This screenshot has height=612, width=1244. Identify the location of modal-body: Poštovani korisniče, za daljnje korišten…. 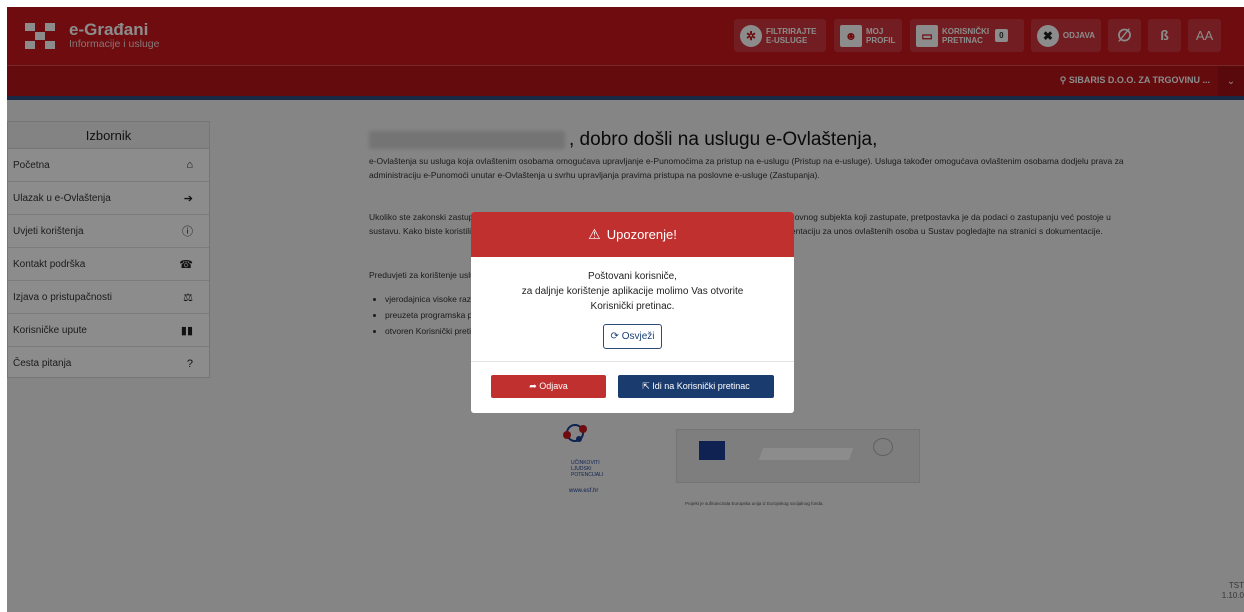
(632, 303).